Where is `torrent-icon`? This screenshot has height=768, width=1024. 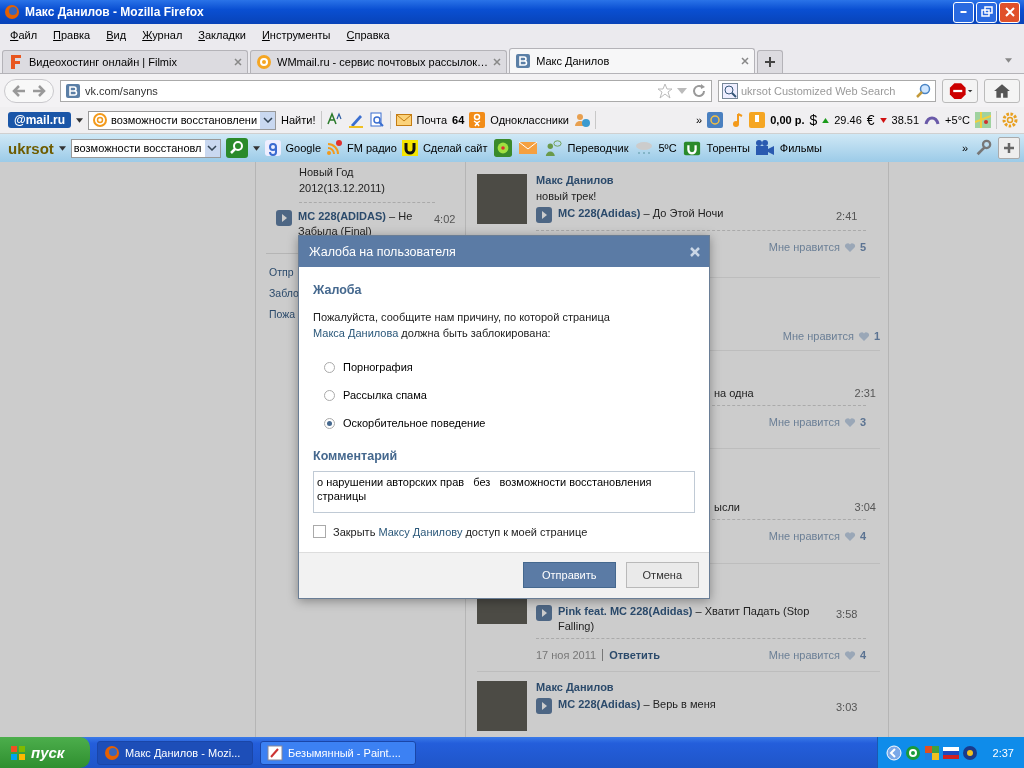 torrent-icon is located at coordinates (691, 148).